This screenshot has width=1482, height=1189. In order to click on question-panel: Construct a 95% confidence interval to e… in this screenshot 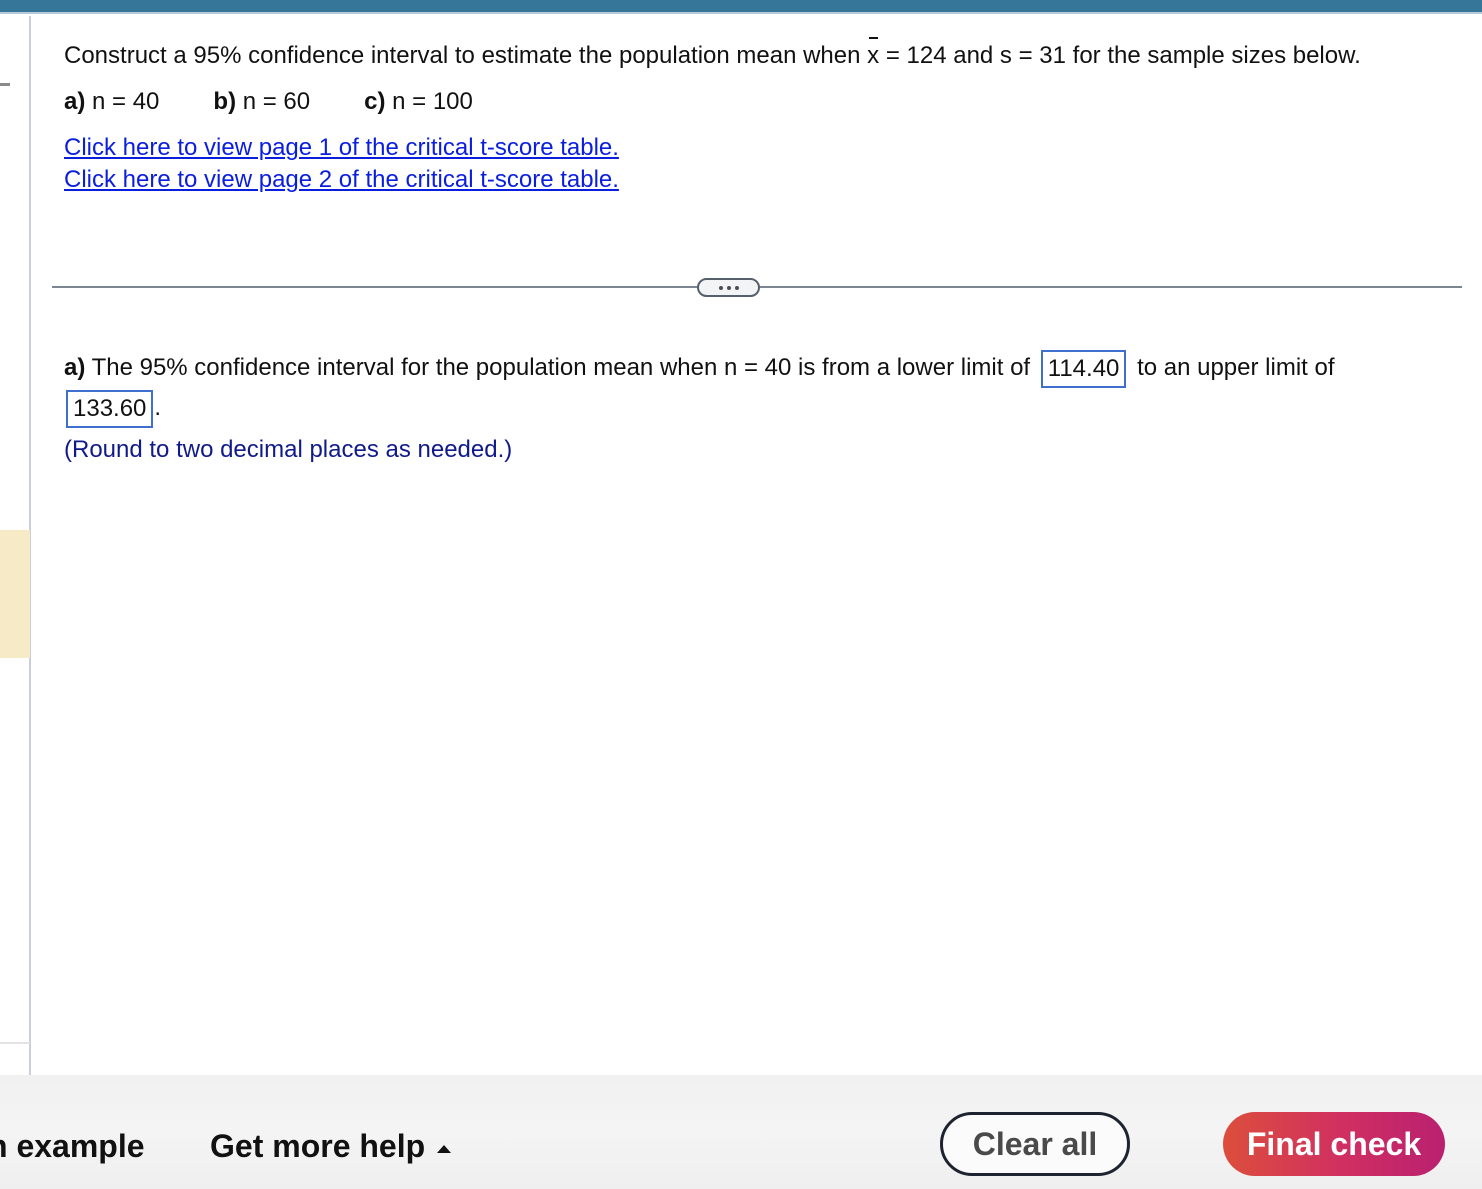, I will do `click(764, 116)`.